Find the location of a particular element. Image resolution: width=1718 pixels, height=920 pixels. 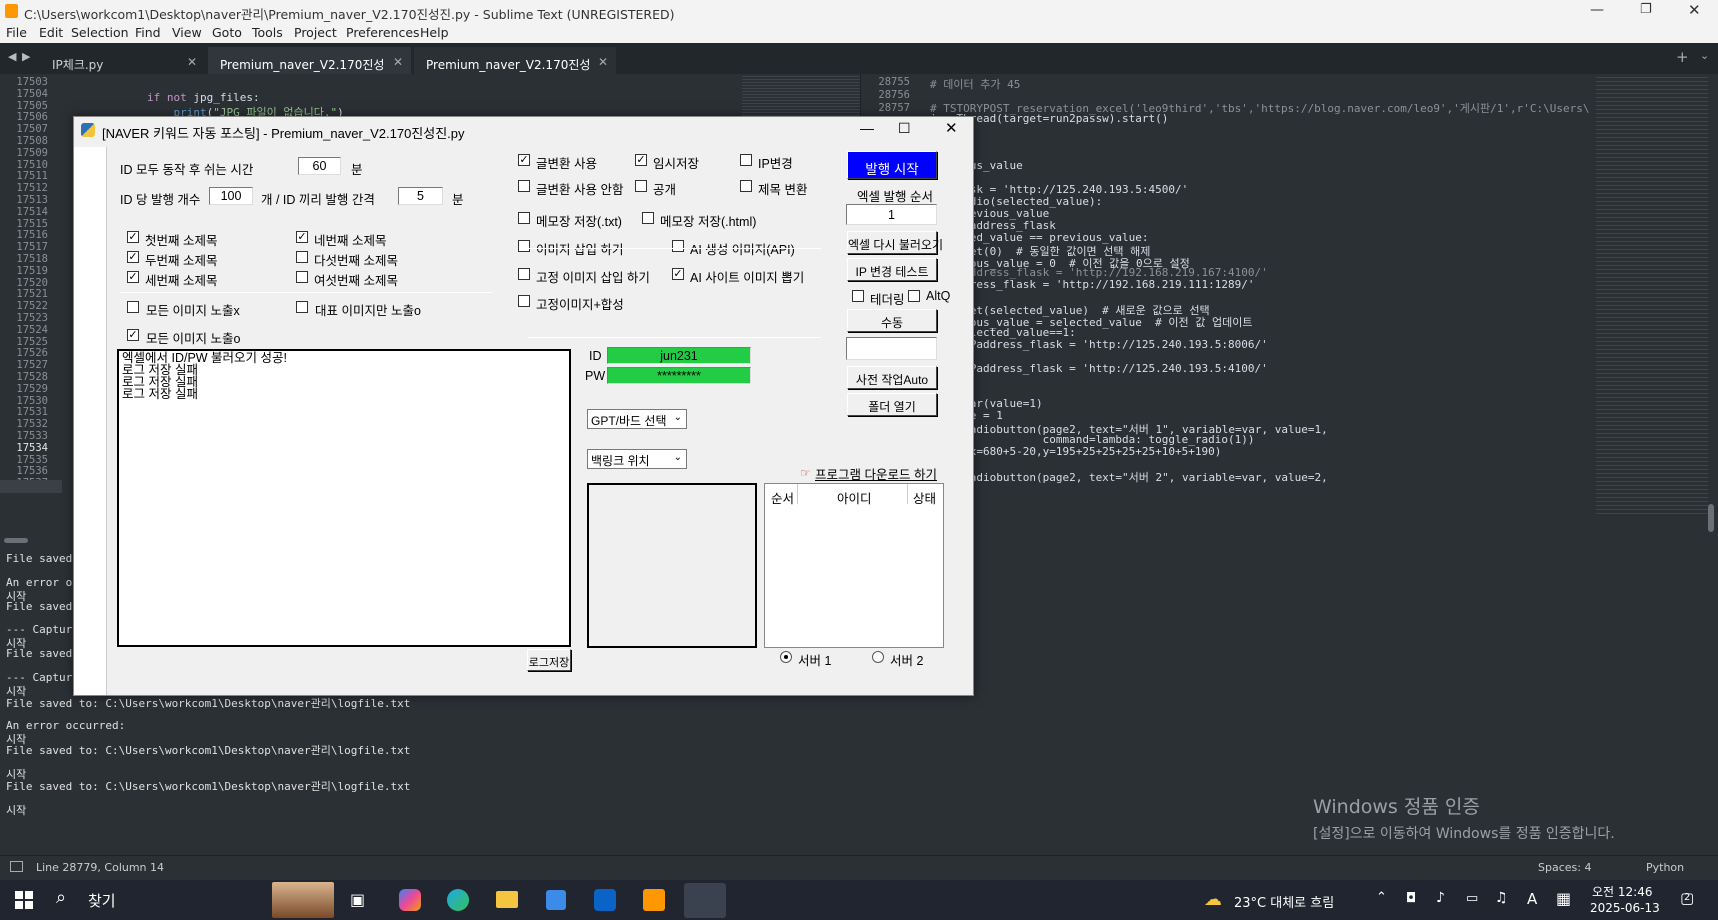

tab-ipcheck: IP체크.py ✕ is located at coordinates (122, 60).